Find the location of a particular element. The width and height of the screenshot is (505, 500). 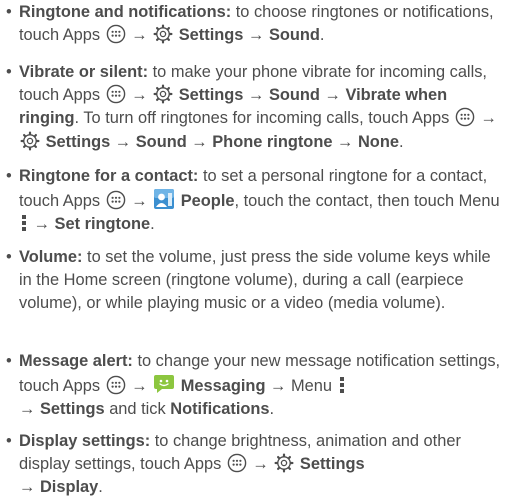

item-title: Volume: is located at coordinates (51, 257).